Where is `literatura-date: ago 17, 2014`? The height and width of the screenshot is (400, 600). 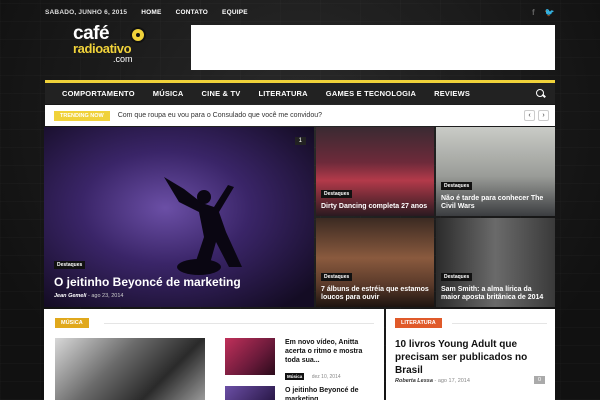 literatura-date: ago 17, 2014 is located at coordinates (453, 381).